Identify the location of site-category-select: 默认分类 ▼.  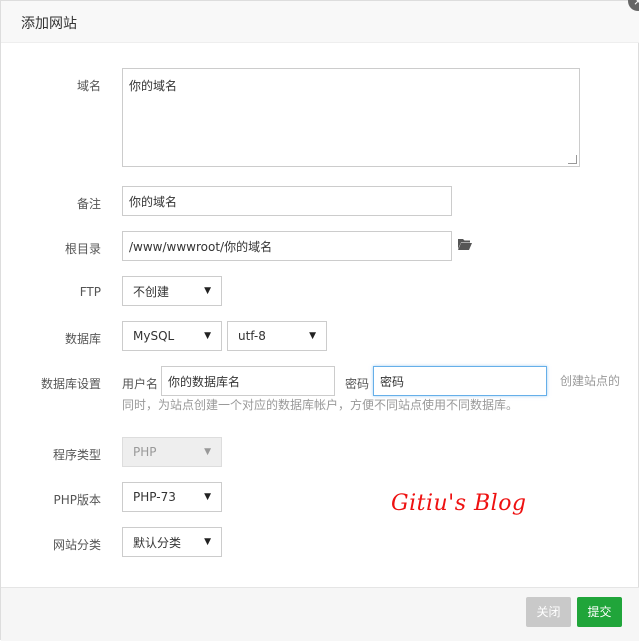
(172, 542).